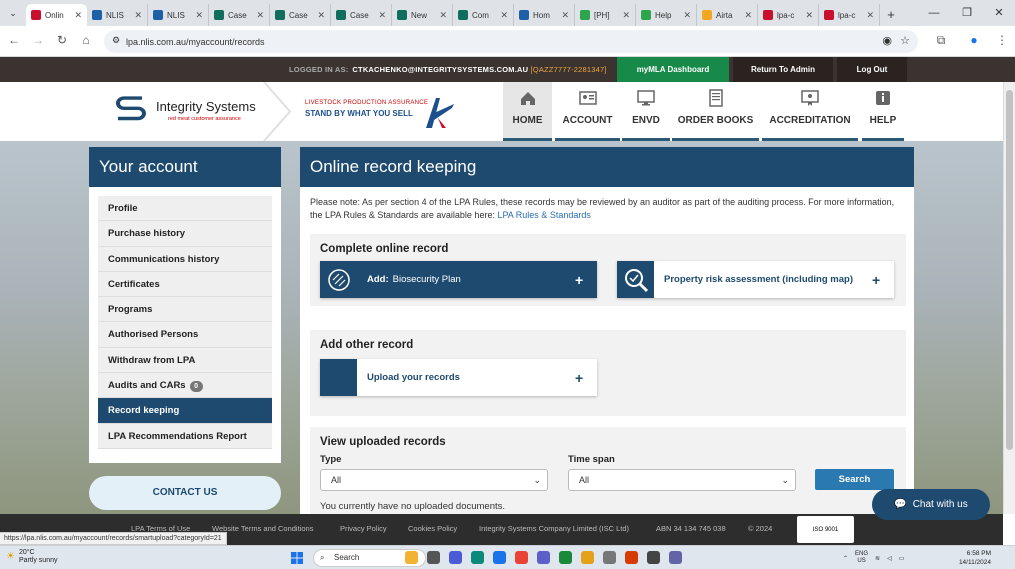 The image size is (1015, 569). I want to click on minimize-button: —, so click(934, 13).